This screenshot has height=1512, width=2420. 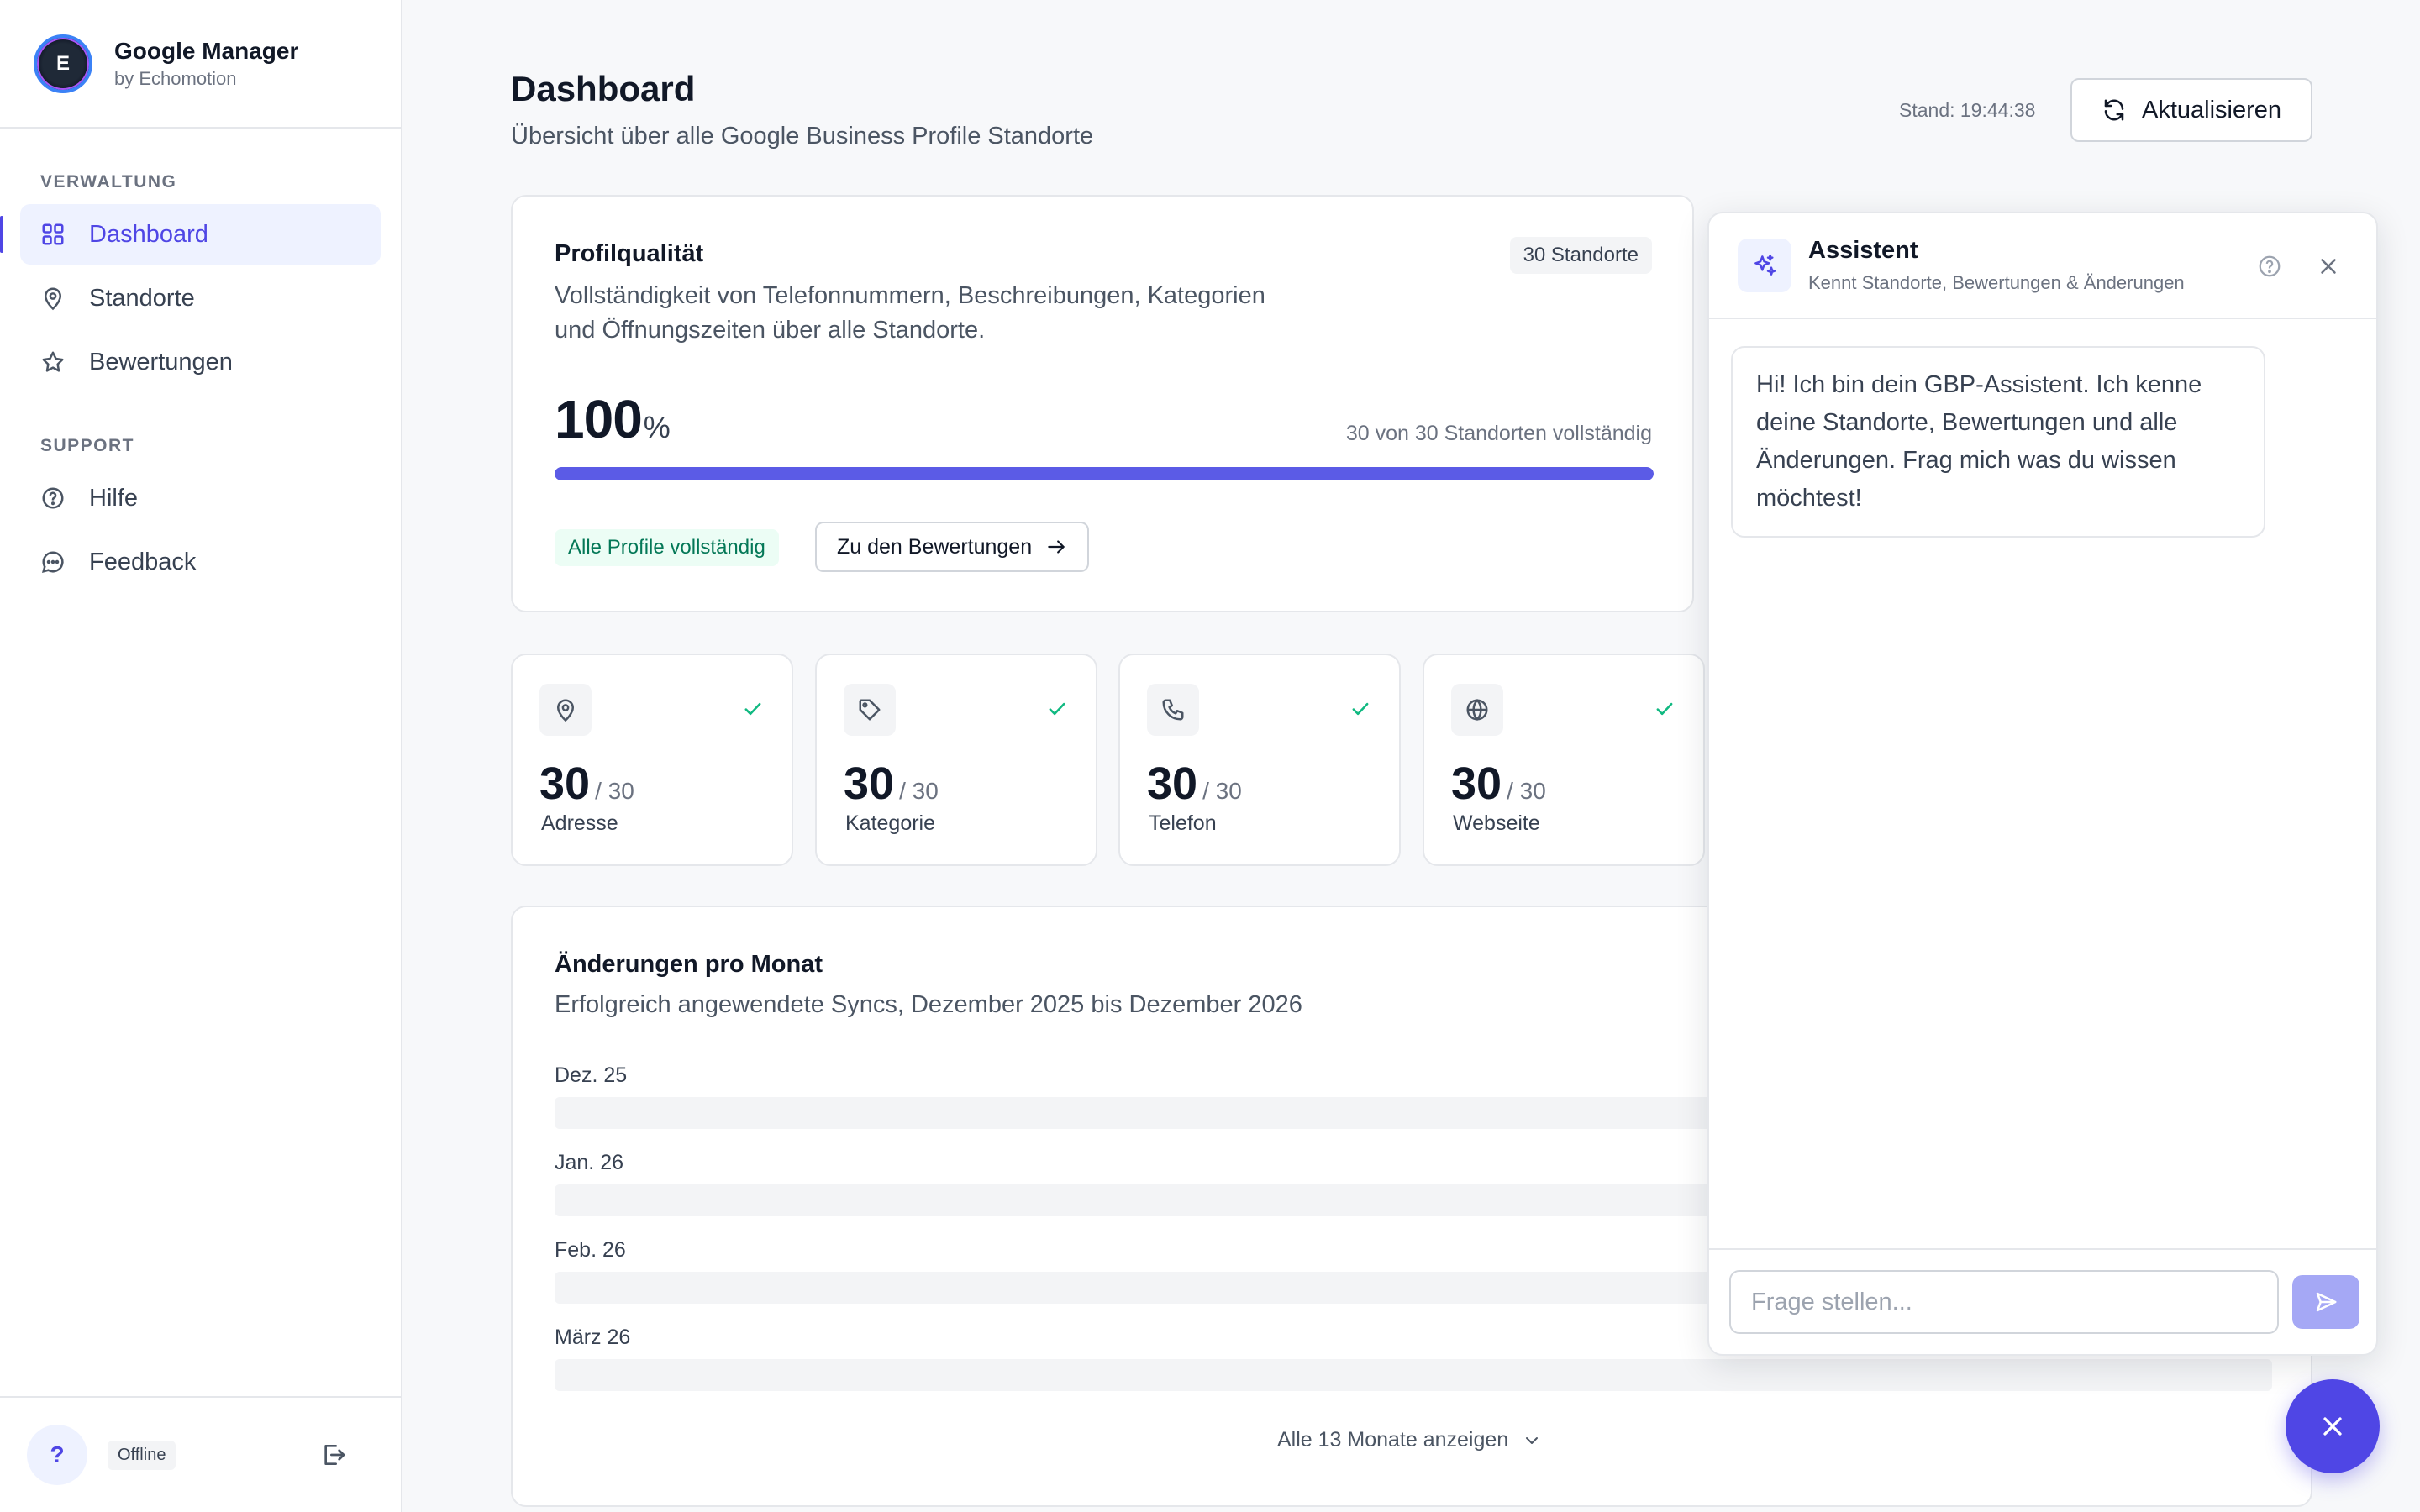 I want to click on month-label: Jan. 26, so click(x=589, y=1162).